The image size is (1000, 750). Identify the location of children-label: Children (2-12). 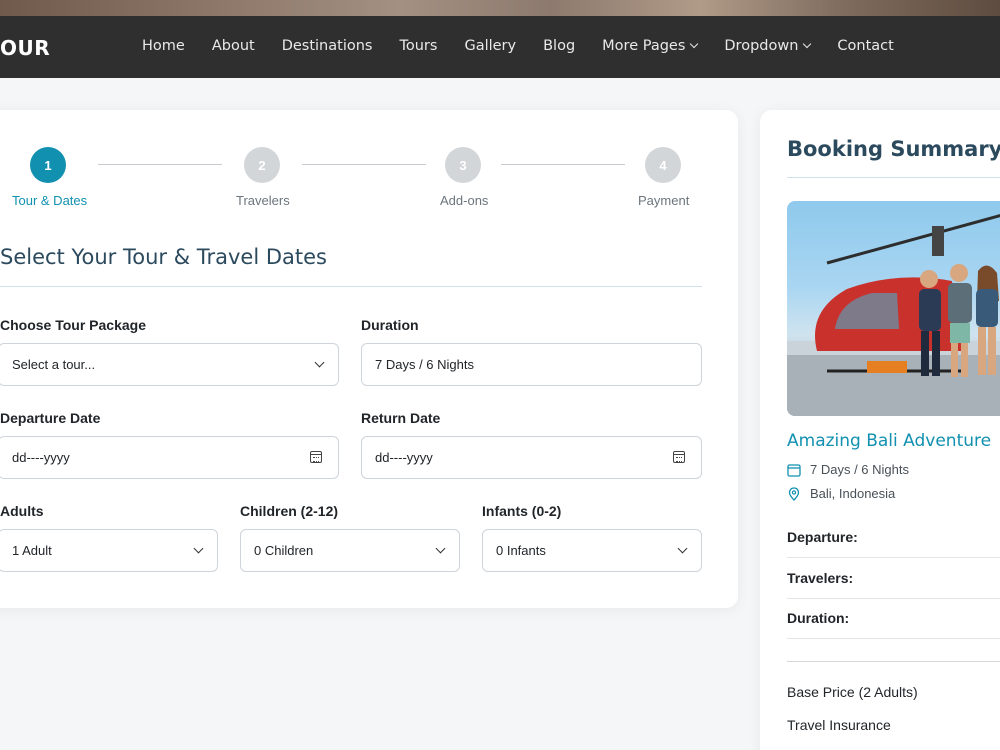
(289, 511).